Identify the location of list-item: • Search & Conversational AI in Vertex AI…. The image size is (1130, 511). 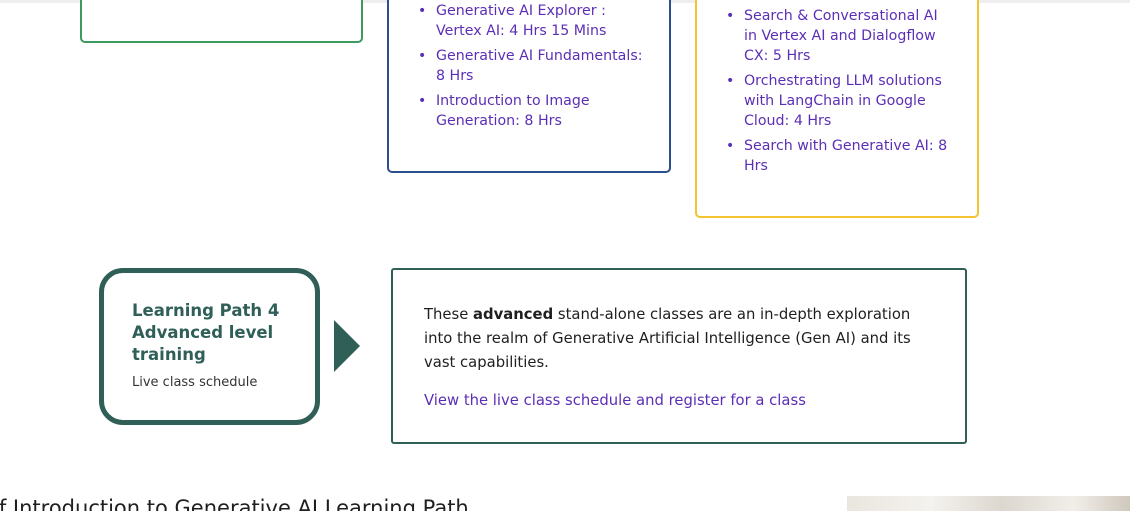
(837, 36).